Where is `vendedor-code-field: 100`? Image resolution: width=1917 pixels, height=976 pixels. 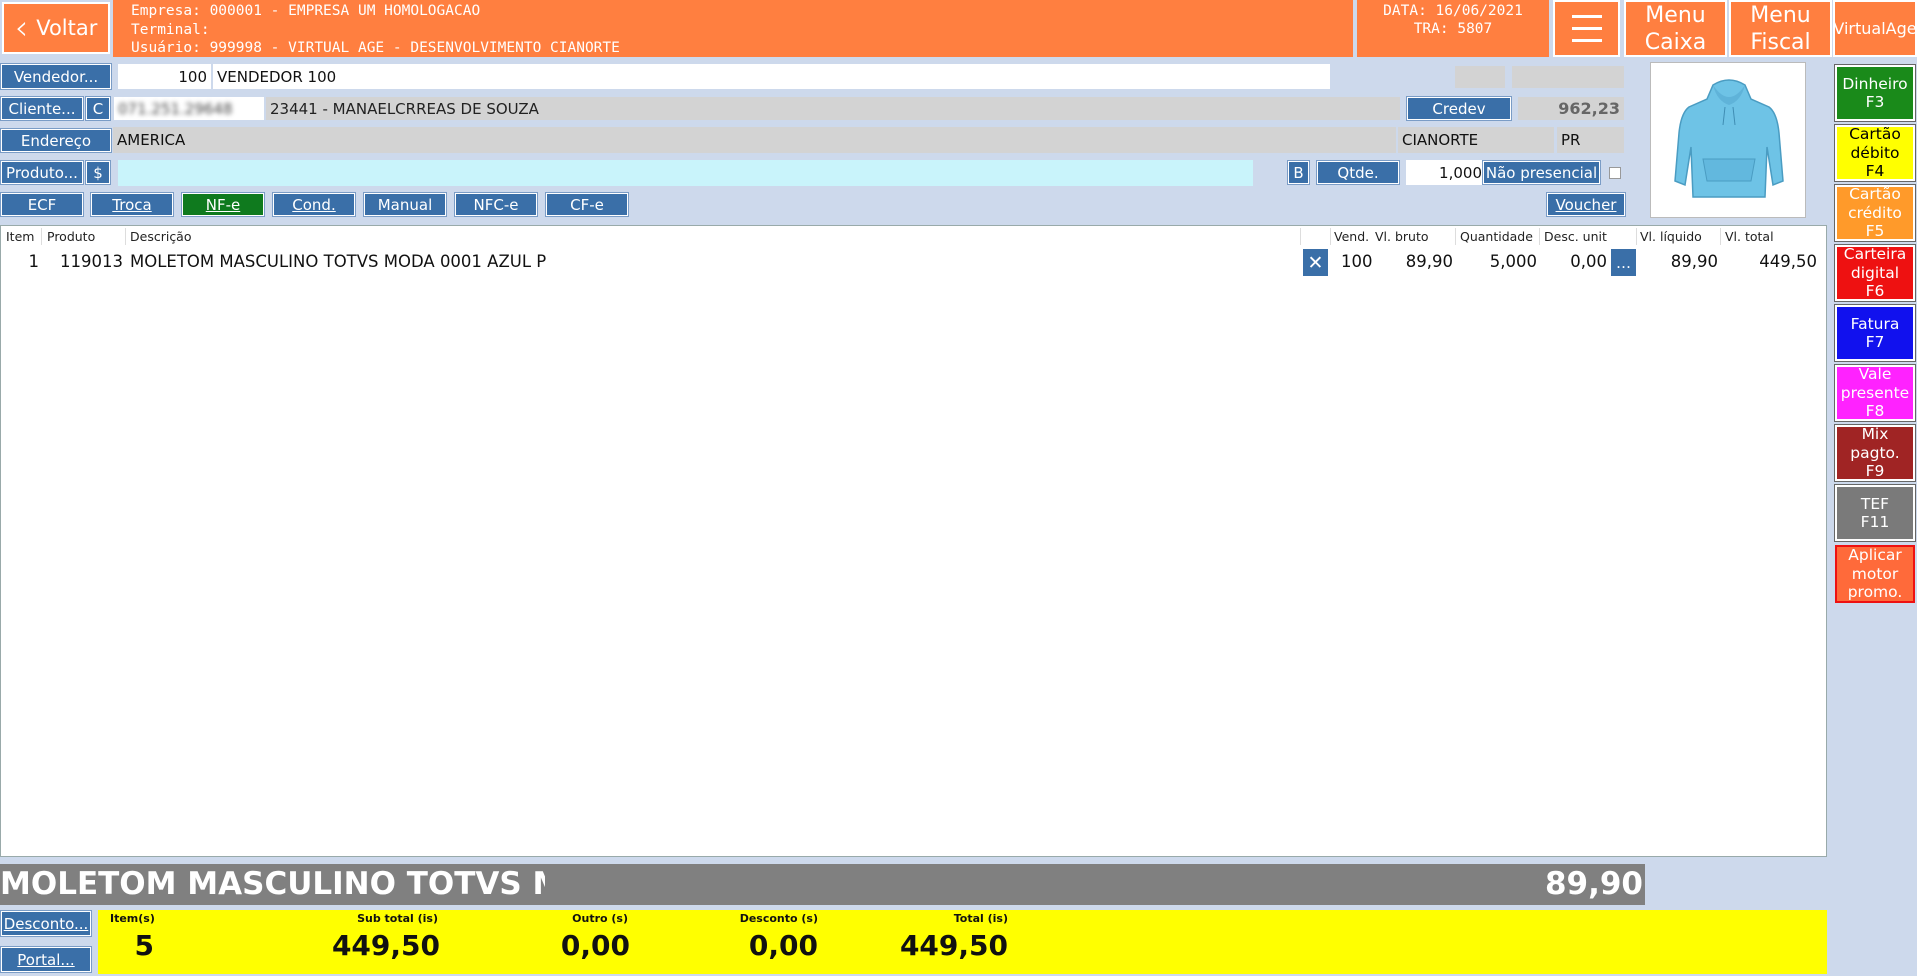
vendedor-code-field: 100 is located at coordinates (164, 76).